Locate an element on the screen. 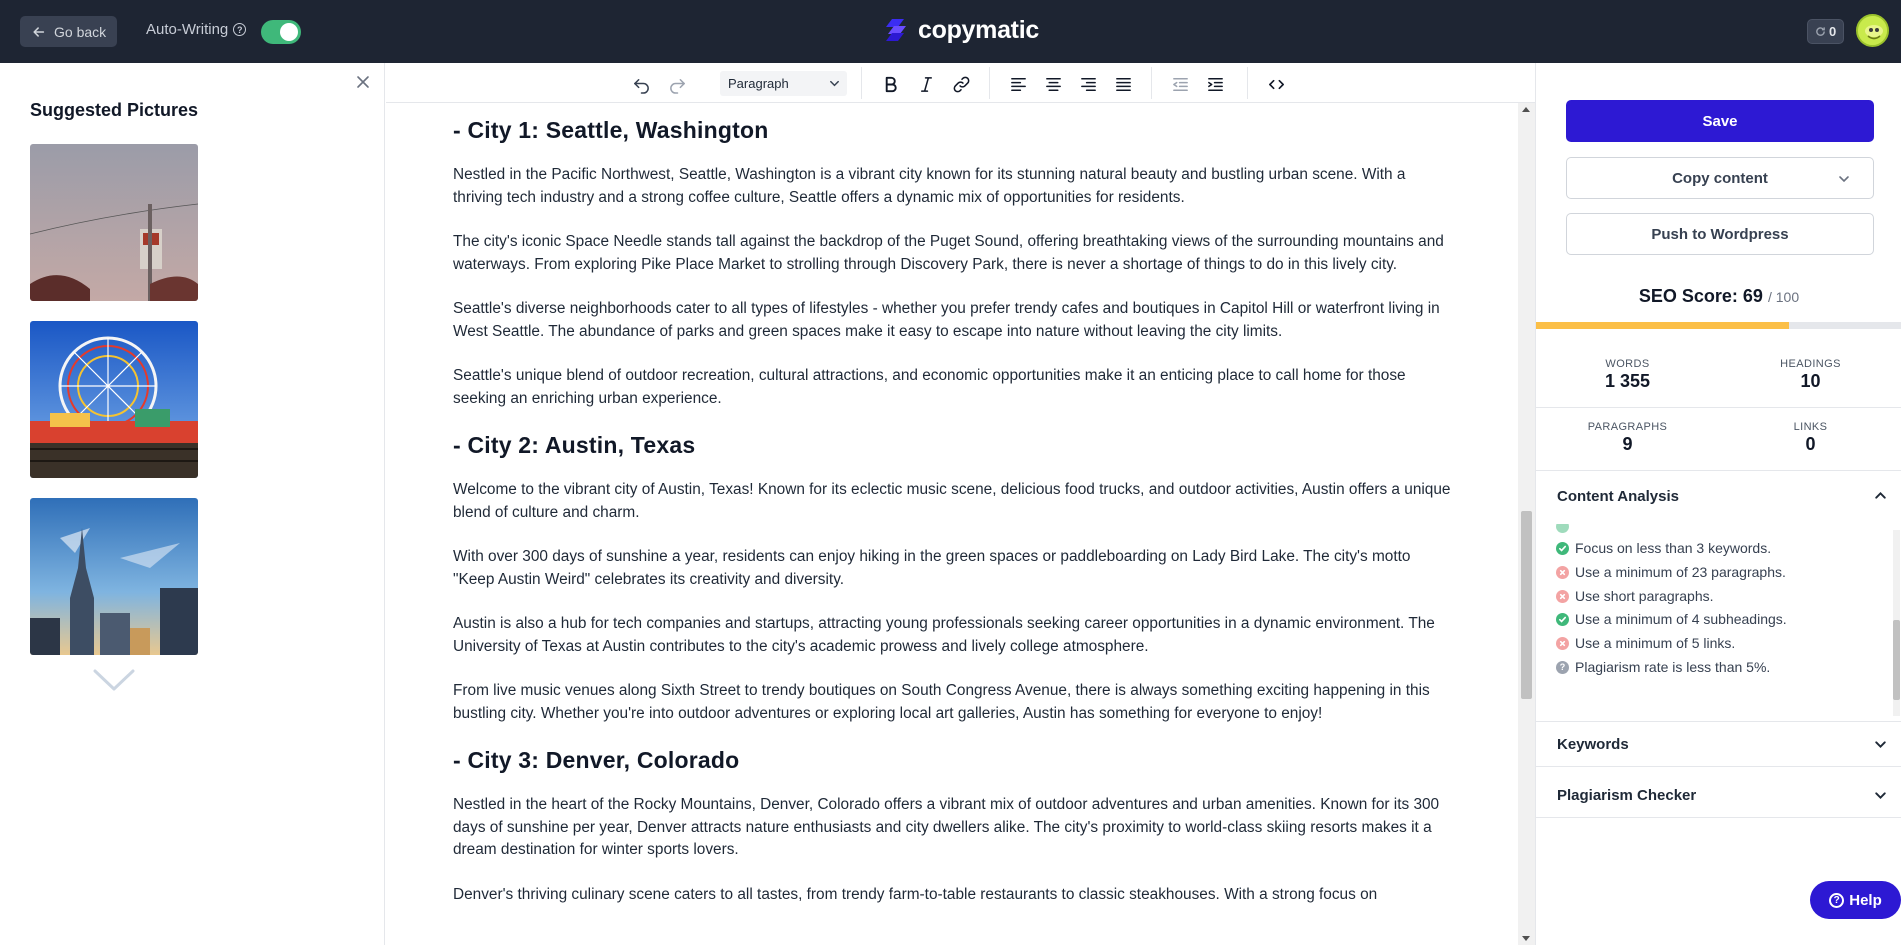 The width and height of the screenshot is (1901, 945). align-right-button is located at coordinates (1088, 84).